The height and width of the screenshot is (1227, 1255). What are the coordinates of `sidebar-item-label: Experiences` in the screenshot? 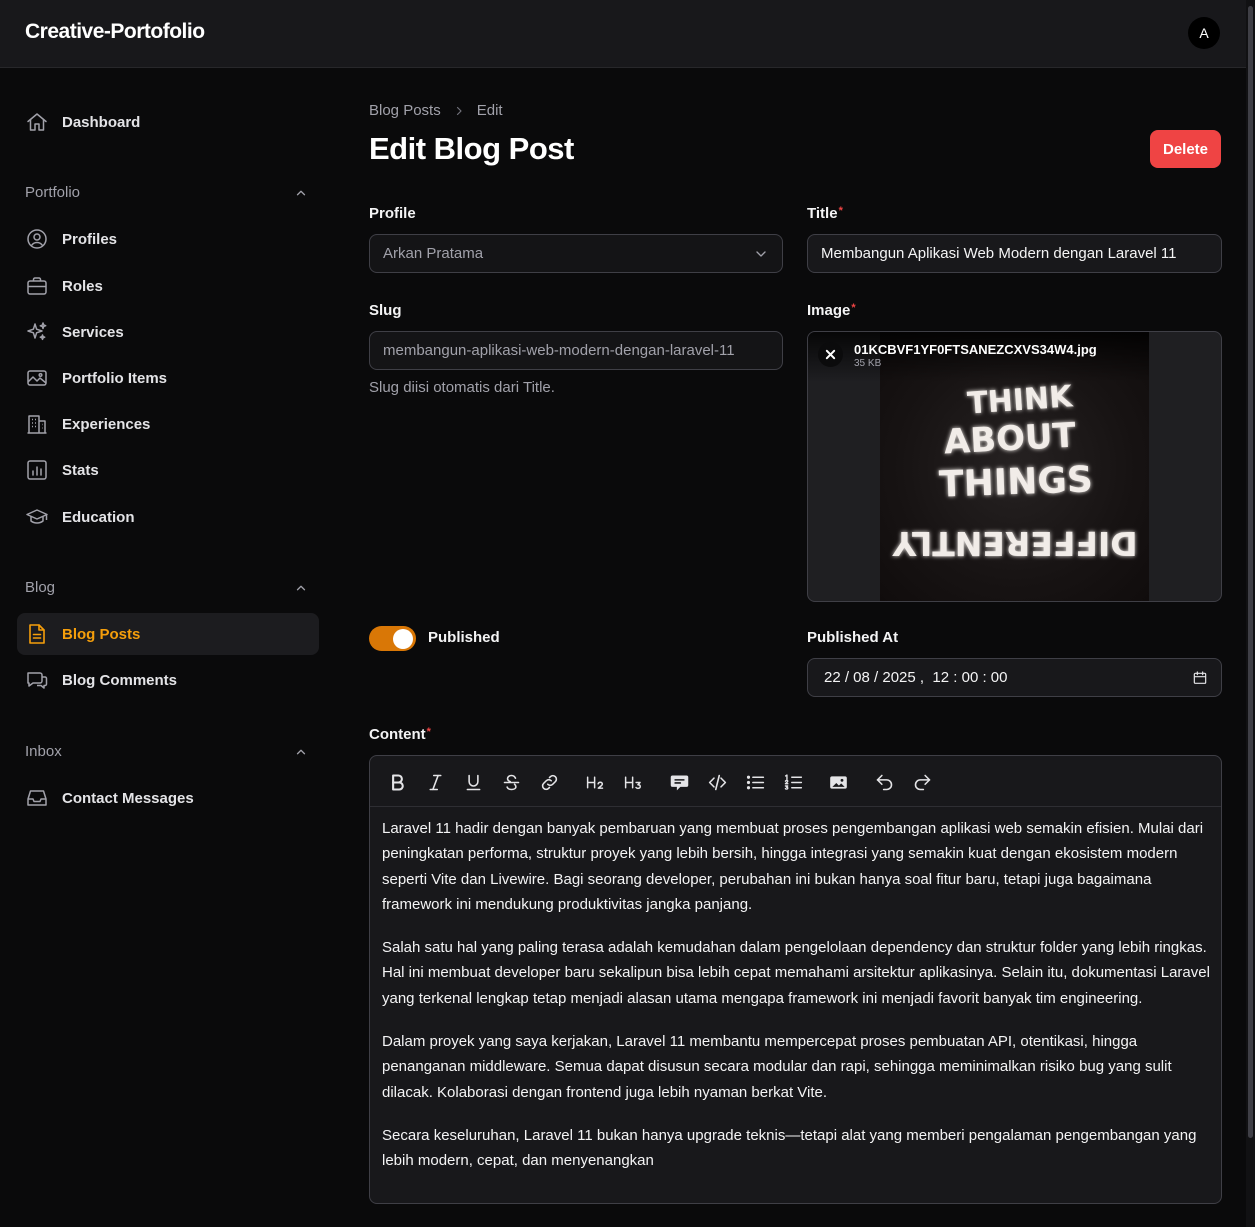 It's located at (106, 424).